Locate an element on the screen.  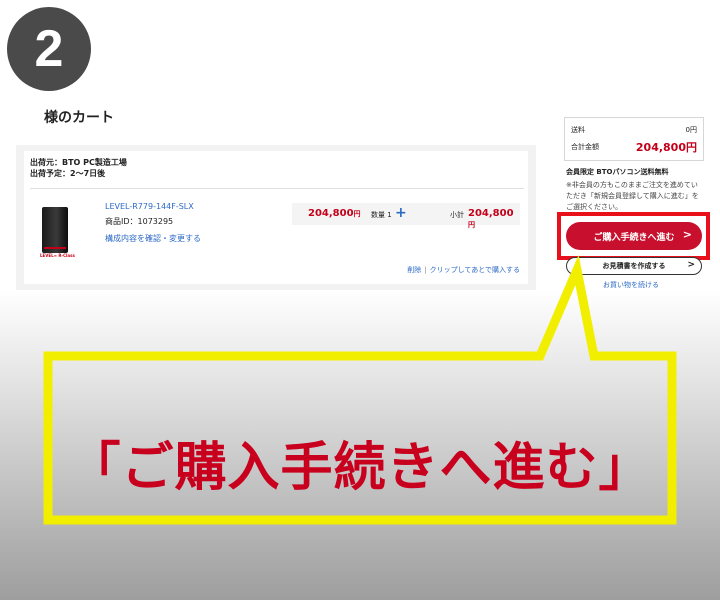
callout-text: 「ご購入手続きへ進む」 is located at coordinates (360, 467).